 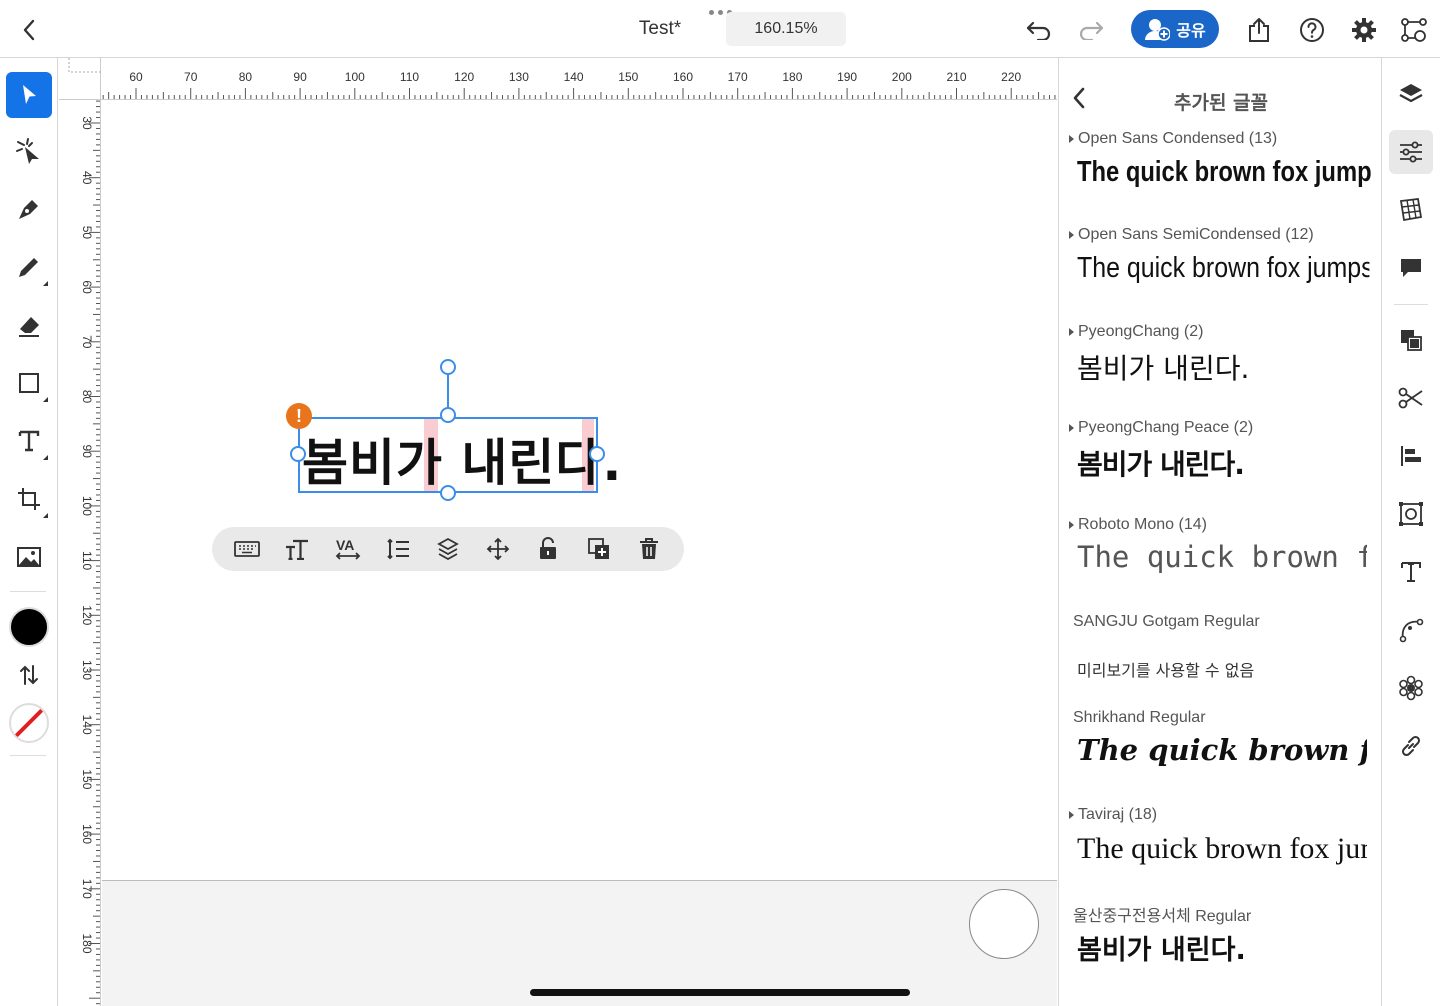 I want to click on scissors-icon, so click(x=1410, y=398).